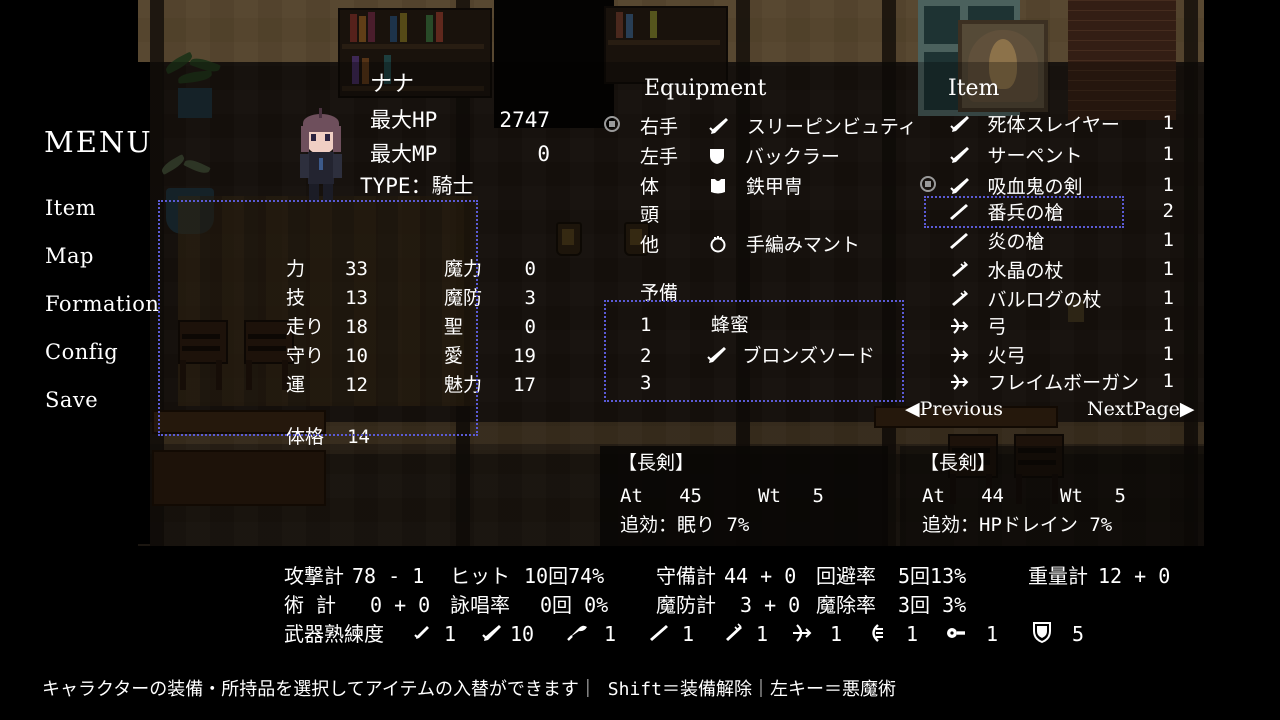 This screenshot has height=720, width=1280. What do you see at coordinates (71, 400) in the screenshot?
I see `menu-item-save: Save` at bounding box center [71, 400].